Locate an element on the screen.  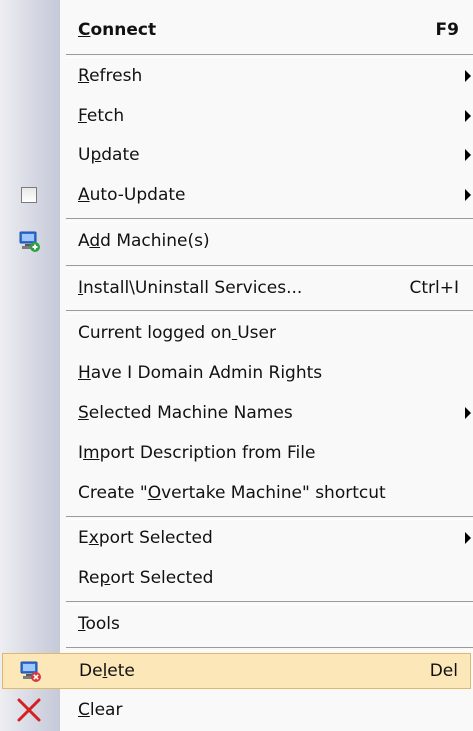
menu-item-label: Update is located at coordinates (109, 155).